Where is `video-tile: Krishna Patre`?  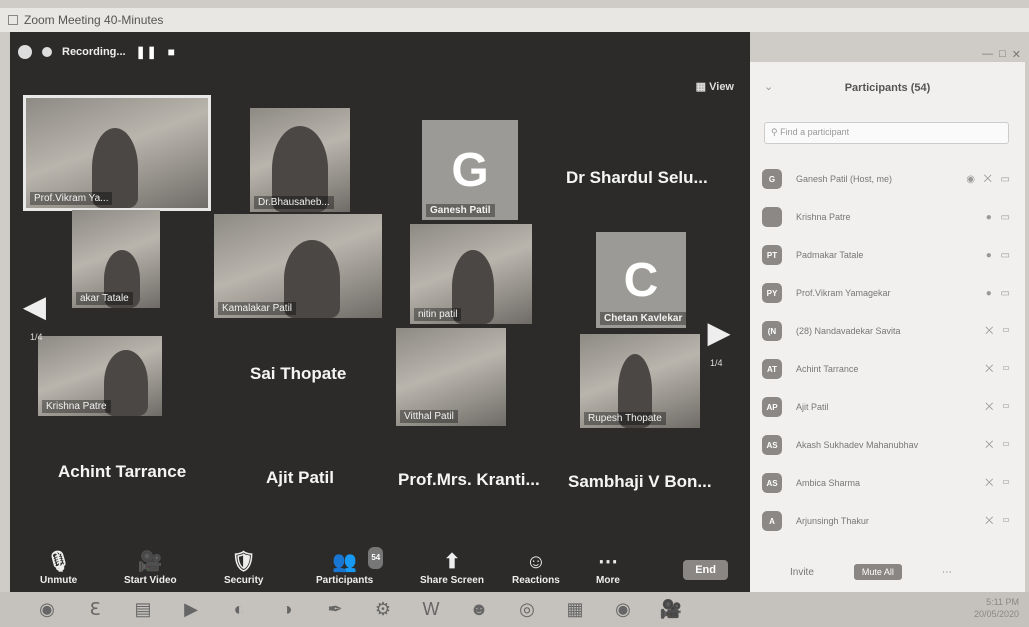
video-tile: Krishna Patre is located at coordinates (100, 376).